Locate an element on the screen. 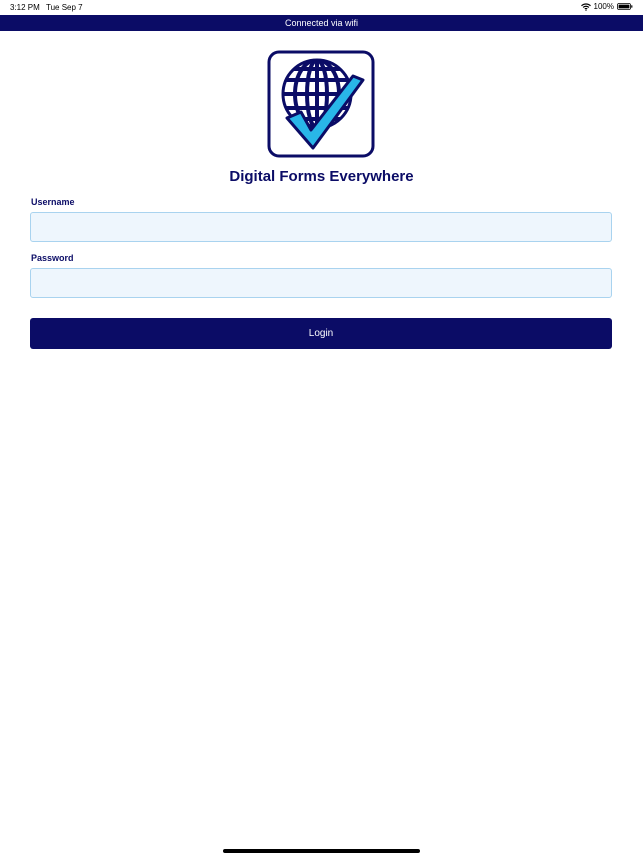 This screenshot has height=858, width=643. globe-checkmark-logo is located at coordinates (321, 104).